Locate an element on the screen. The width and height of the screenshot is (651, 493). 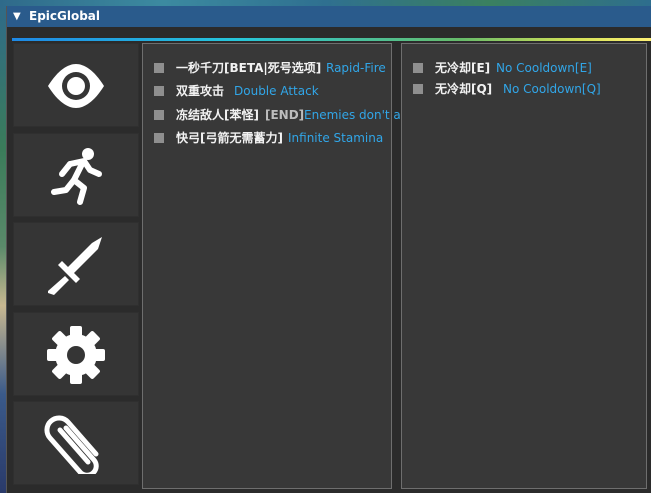
sword-icon is located at coordinates (75, 266).